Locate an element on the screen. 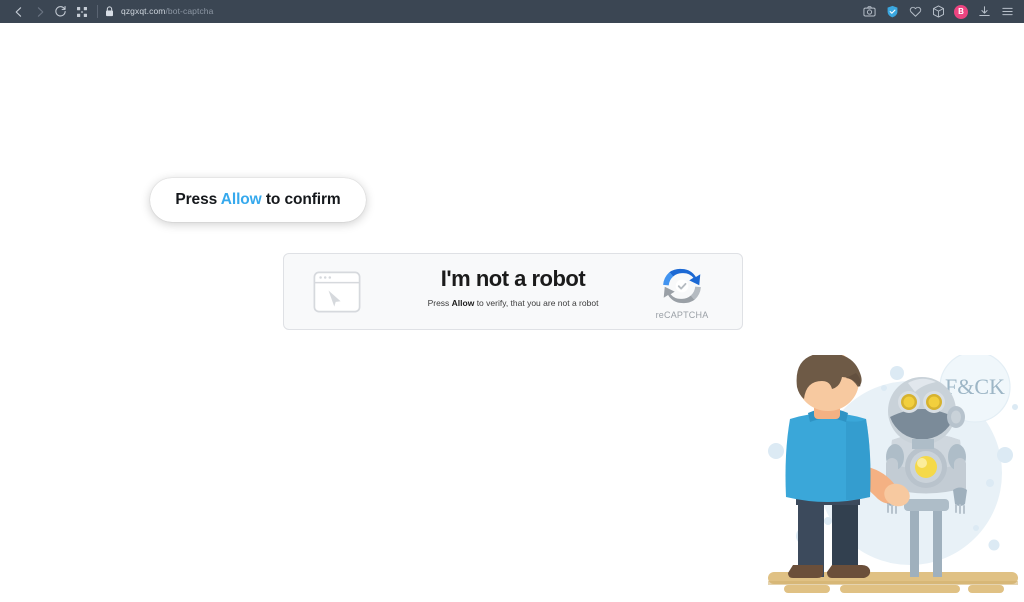 This screenshot has height=602, width=1024. profile-avatar: B is located at coordinates (961, 11).